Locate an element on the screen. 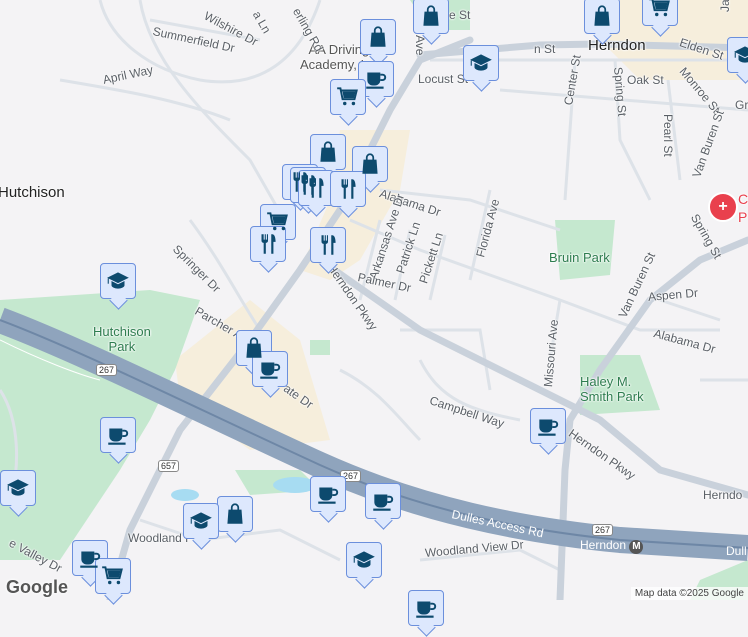 The image size is (748, 637). station-label-herndon: Herndon M is located at coordinates (612, 546).